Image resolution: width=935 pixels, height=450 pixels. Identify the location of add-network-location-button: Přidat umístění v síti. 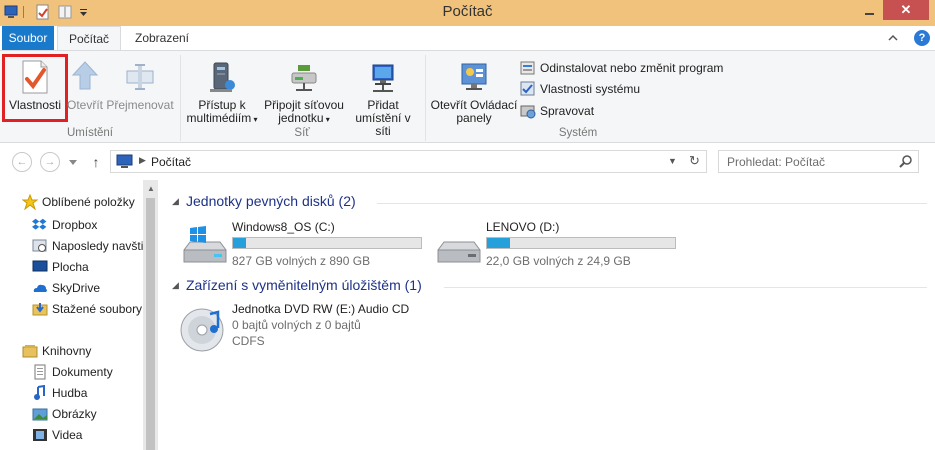
(383, 98).